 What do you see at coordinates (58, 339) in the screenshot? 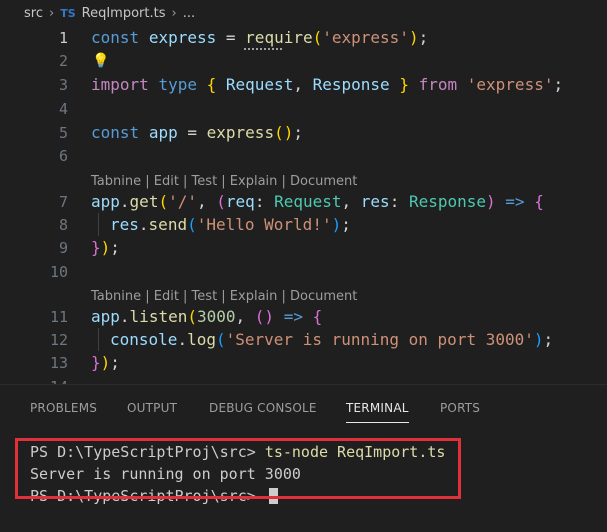
I see `line-number: 12` at bounding box center [58, 339].